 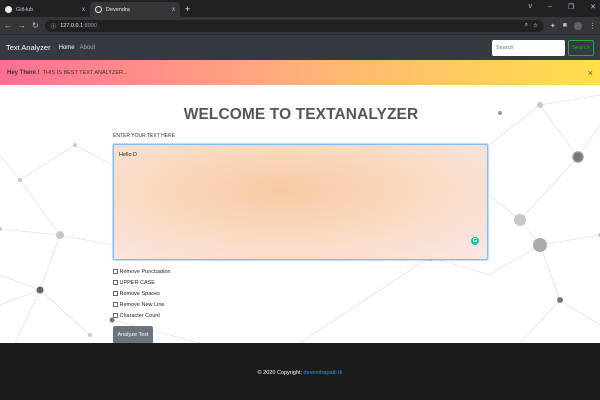 I want to click on github-icon, so click(x=8, y=9).